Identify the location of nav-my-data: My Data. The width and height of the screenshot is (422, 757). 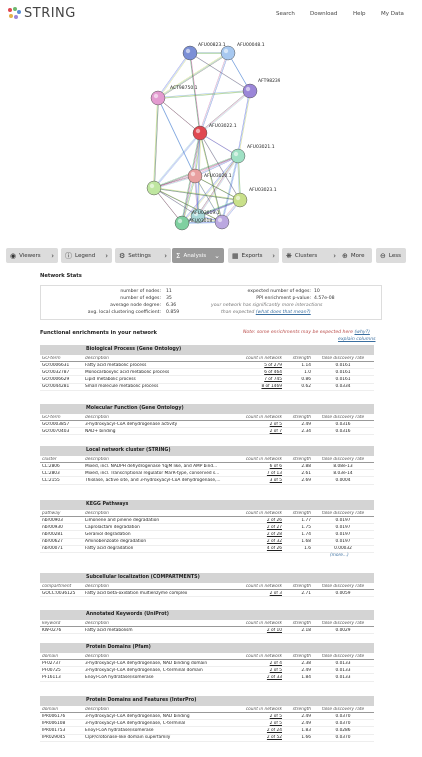
(392, 14).